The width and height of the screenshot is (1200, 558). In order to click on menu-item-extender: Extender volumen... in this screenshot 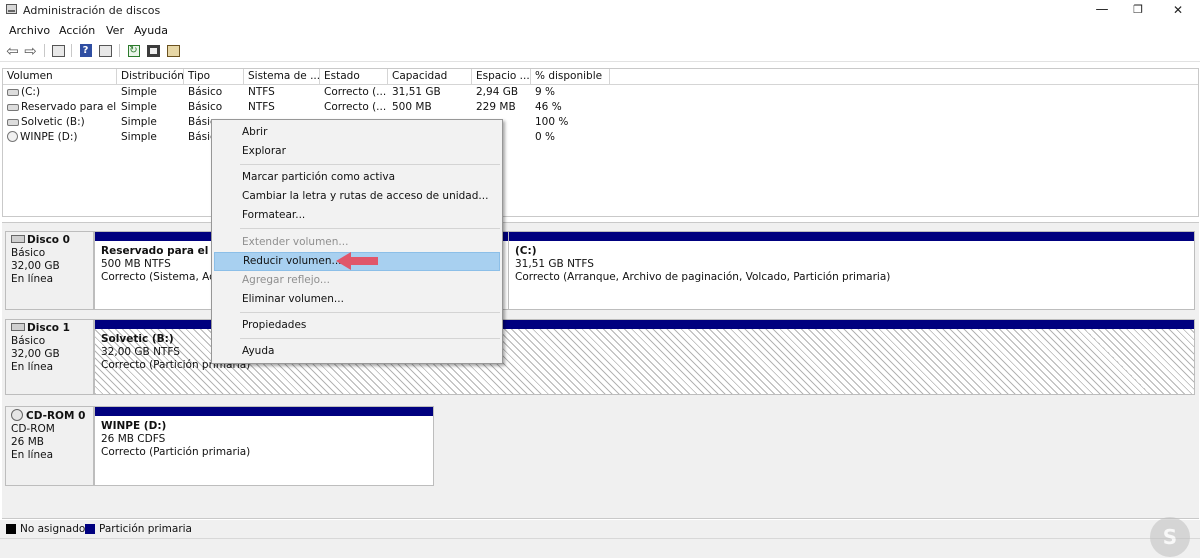, I will do `click(295, 242)`.